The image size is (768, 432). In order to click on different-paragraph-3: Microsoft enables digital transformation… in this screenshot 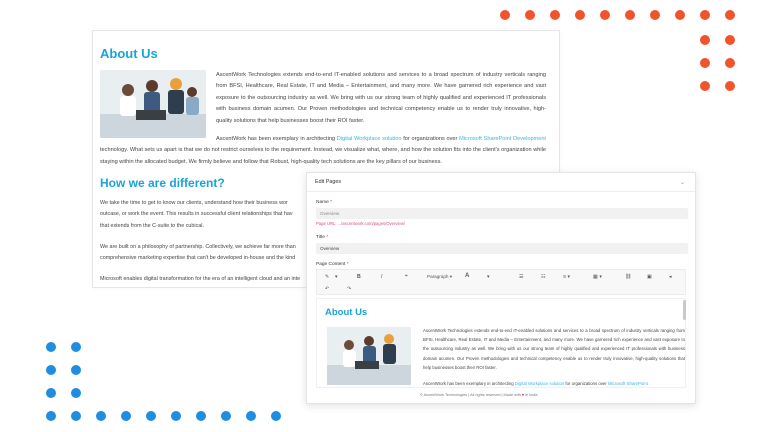, I will do `click(200, 279)`.